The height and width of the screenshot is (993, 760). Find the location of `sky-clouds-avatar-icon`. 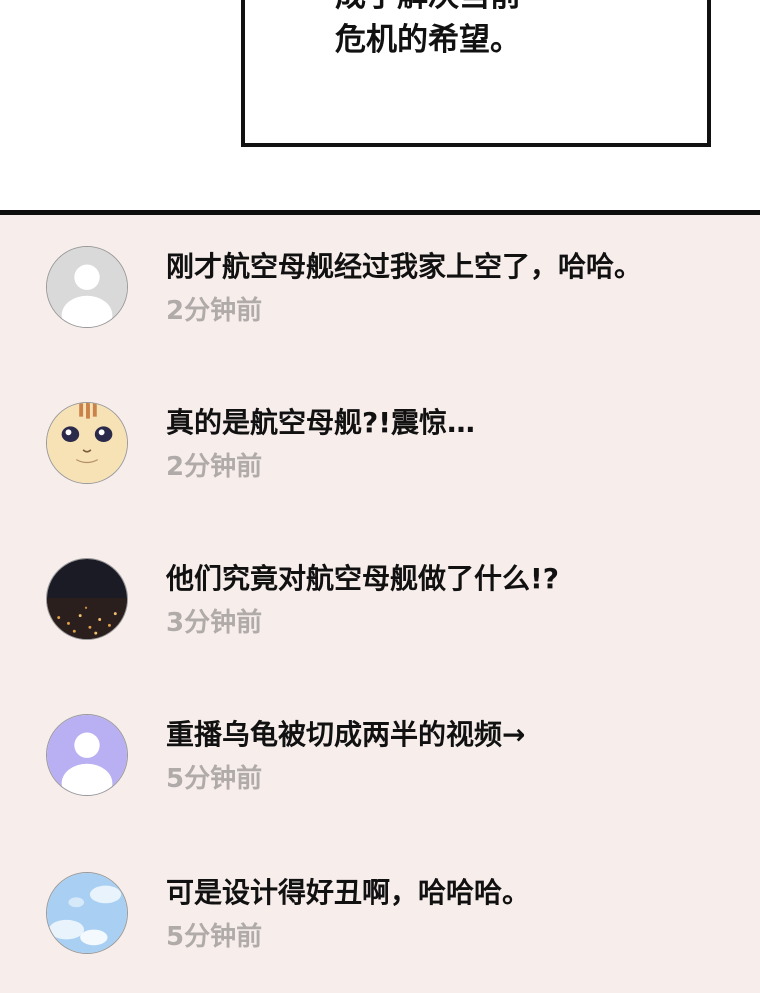

sky-clouds-avatar-icon is located at coordinates (87, 913).